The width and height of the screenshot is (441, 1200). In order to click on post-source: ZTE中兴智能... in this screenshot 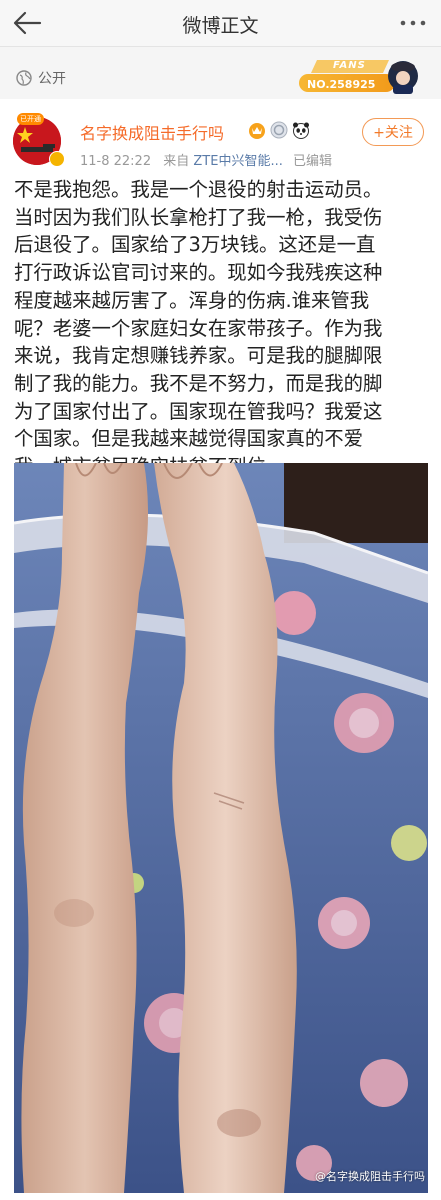, I will do `click(237, 161)`.